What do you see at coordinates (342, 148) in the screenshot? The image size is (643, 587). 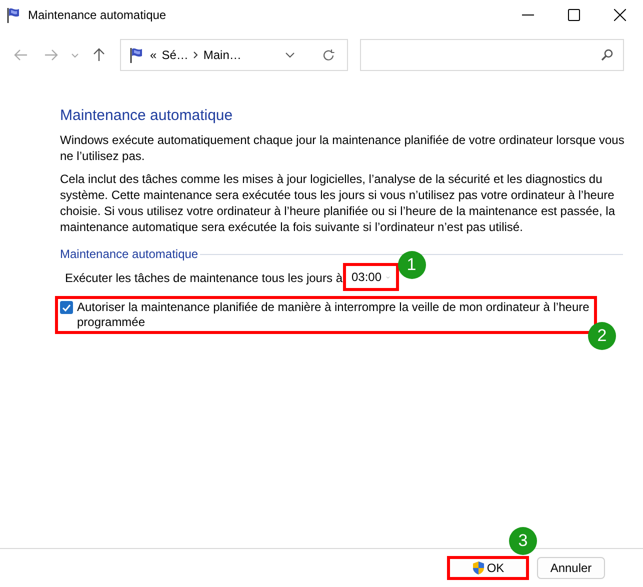 I see `description-paragraph: Windows exécute automatiquement chaque jour la maintenance planifiée de votre ordinateur lorsque vous ne l’utilisez pas.` at bounding box center [342, 148].